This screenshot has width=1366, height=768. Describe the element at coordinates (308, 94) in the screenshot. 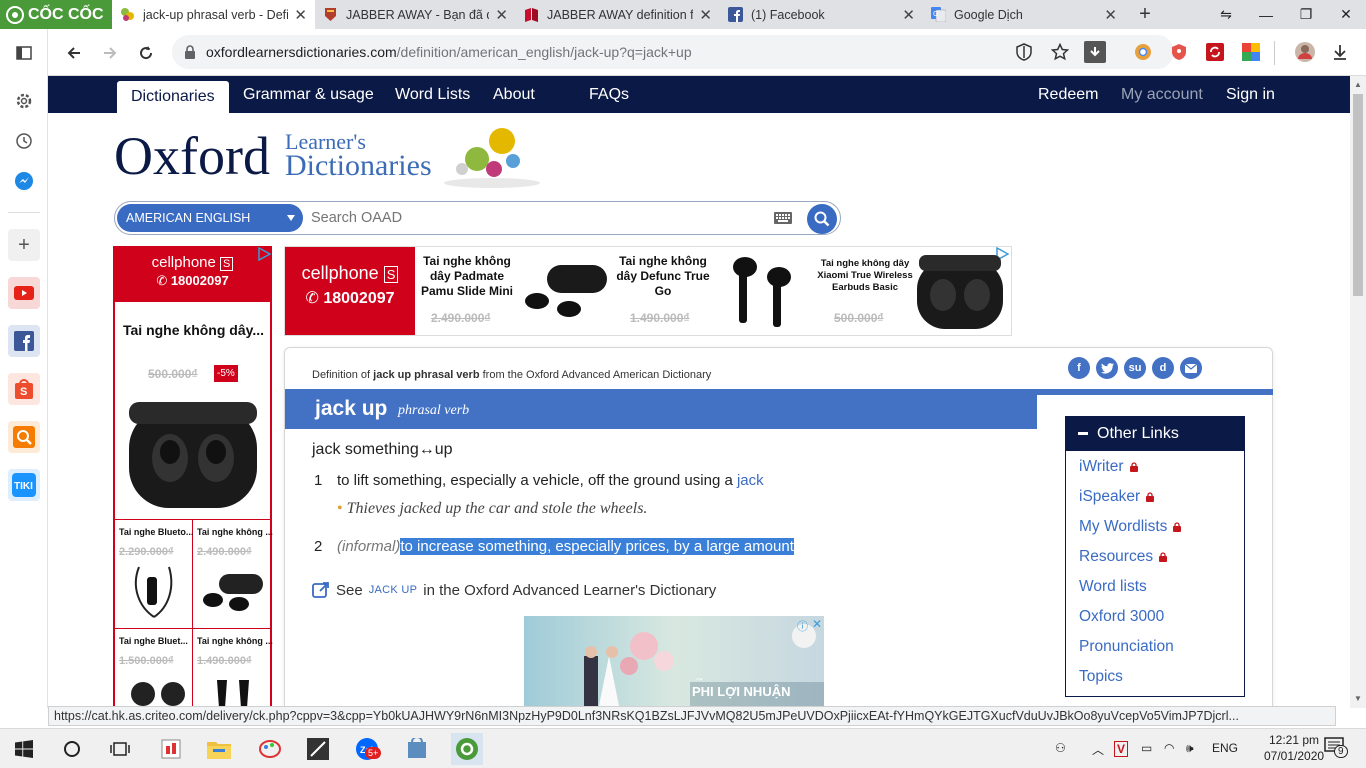

I see `nav-grammar-usage: Grammar & usage` at that location.